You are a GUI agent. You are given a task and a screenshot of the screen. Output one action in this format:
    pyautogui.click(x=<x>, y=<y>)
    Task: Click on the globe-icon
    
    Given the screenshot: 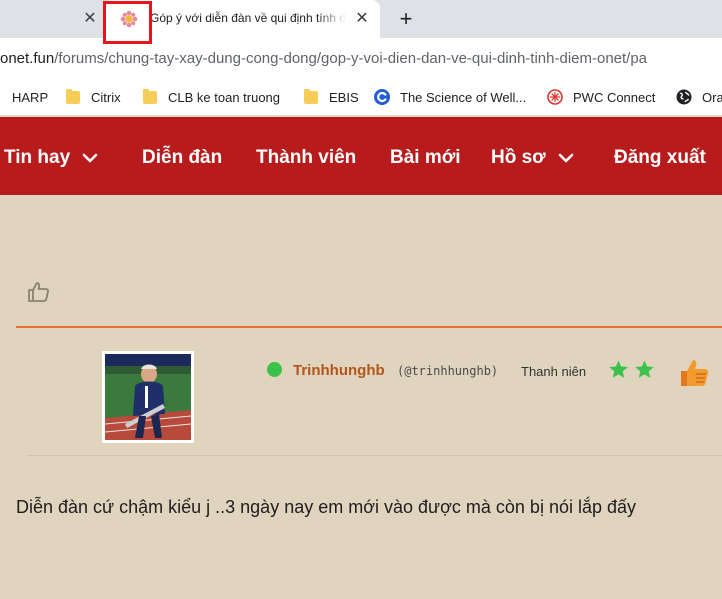 What is the action you would take?
    pyautogui.click(x=684, y=97)
    